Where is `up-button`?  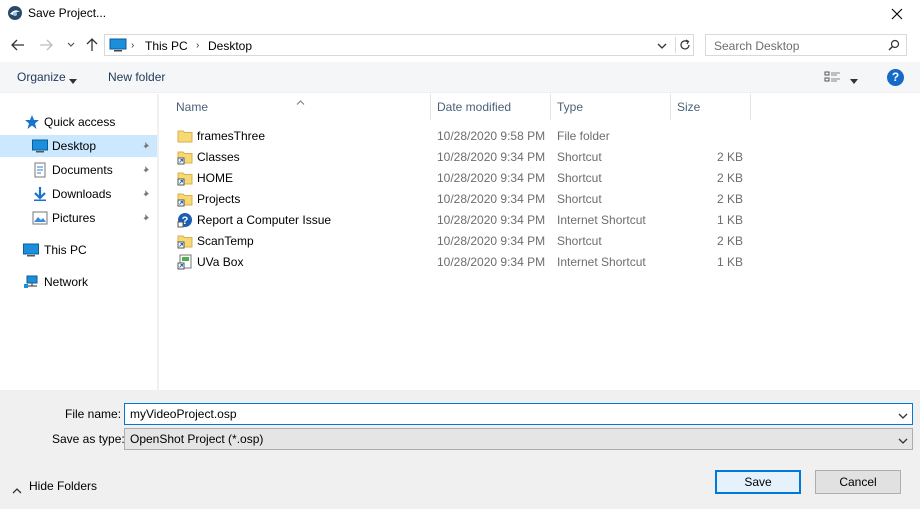 up-button is located at coordinates (92, 45).